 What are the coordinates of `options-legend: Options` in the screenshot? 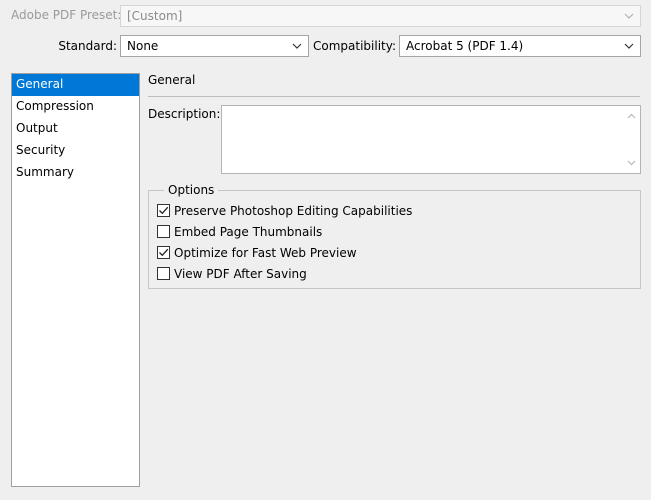 It's located at (191, 190).